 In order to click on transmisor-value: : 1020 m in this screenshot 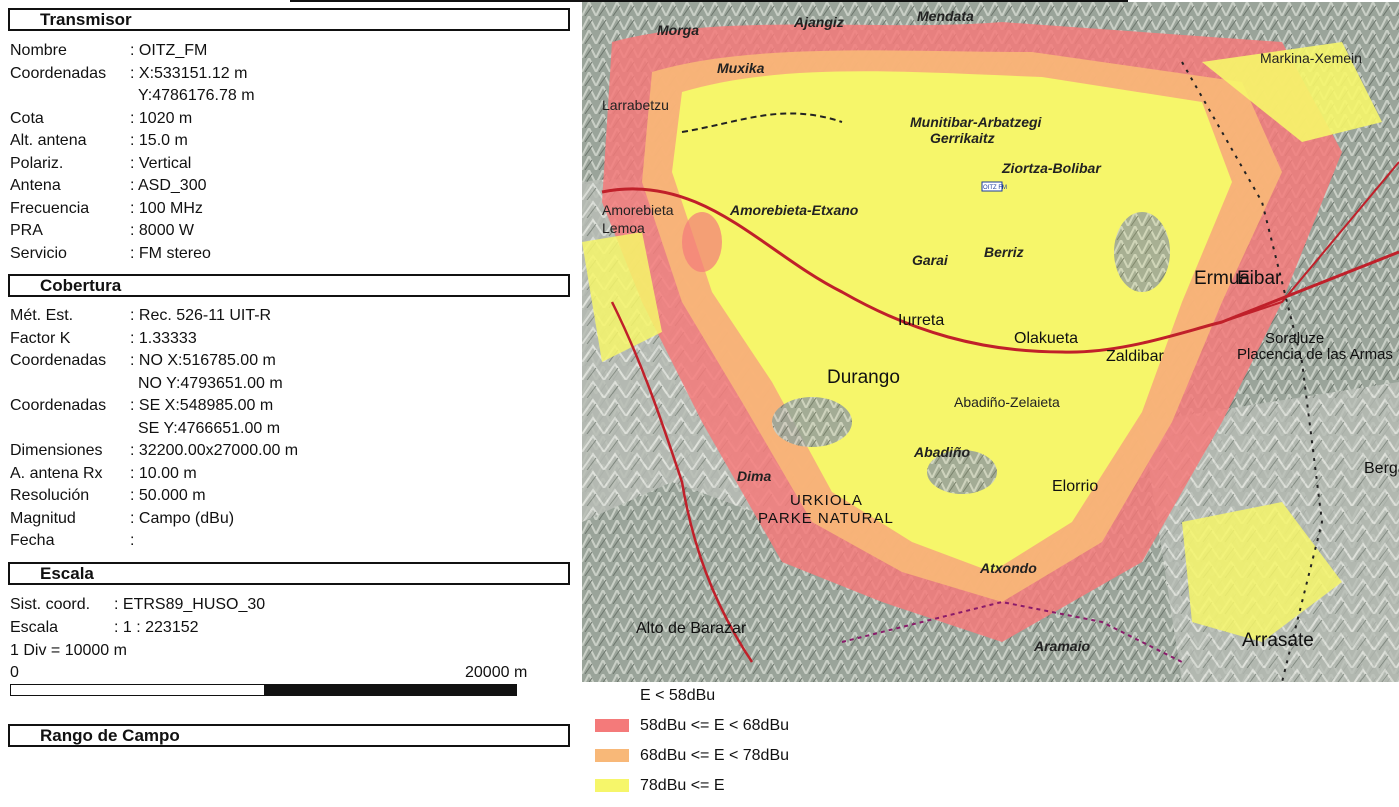, I will do `click(161, 118)`.